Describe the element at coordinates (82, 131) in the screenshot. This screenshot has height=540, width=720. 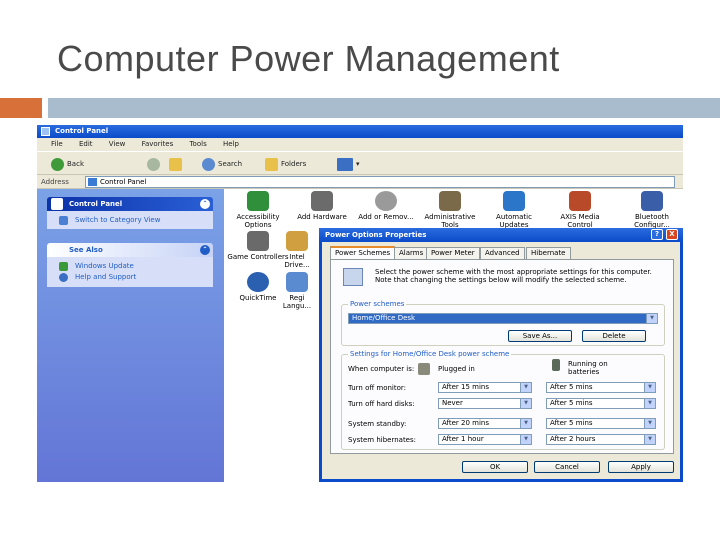
I see `window-title: Control Panel` at that location.